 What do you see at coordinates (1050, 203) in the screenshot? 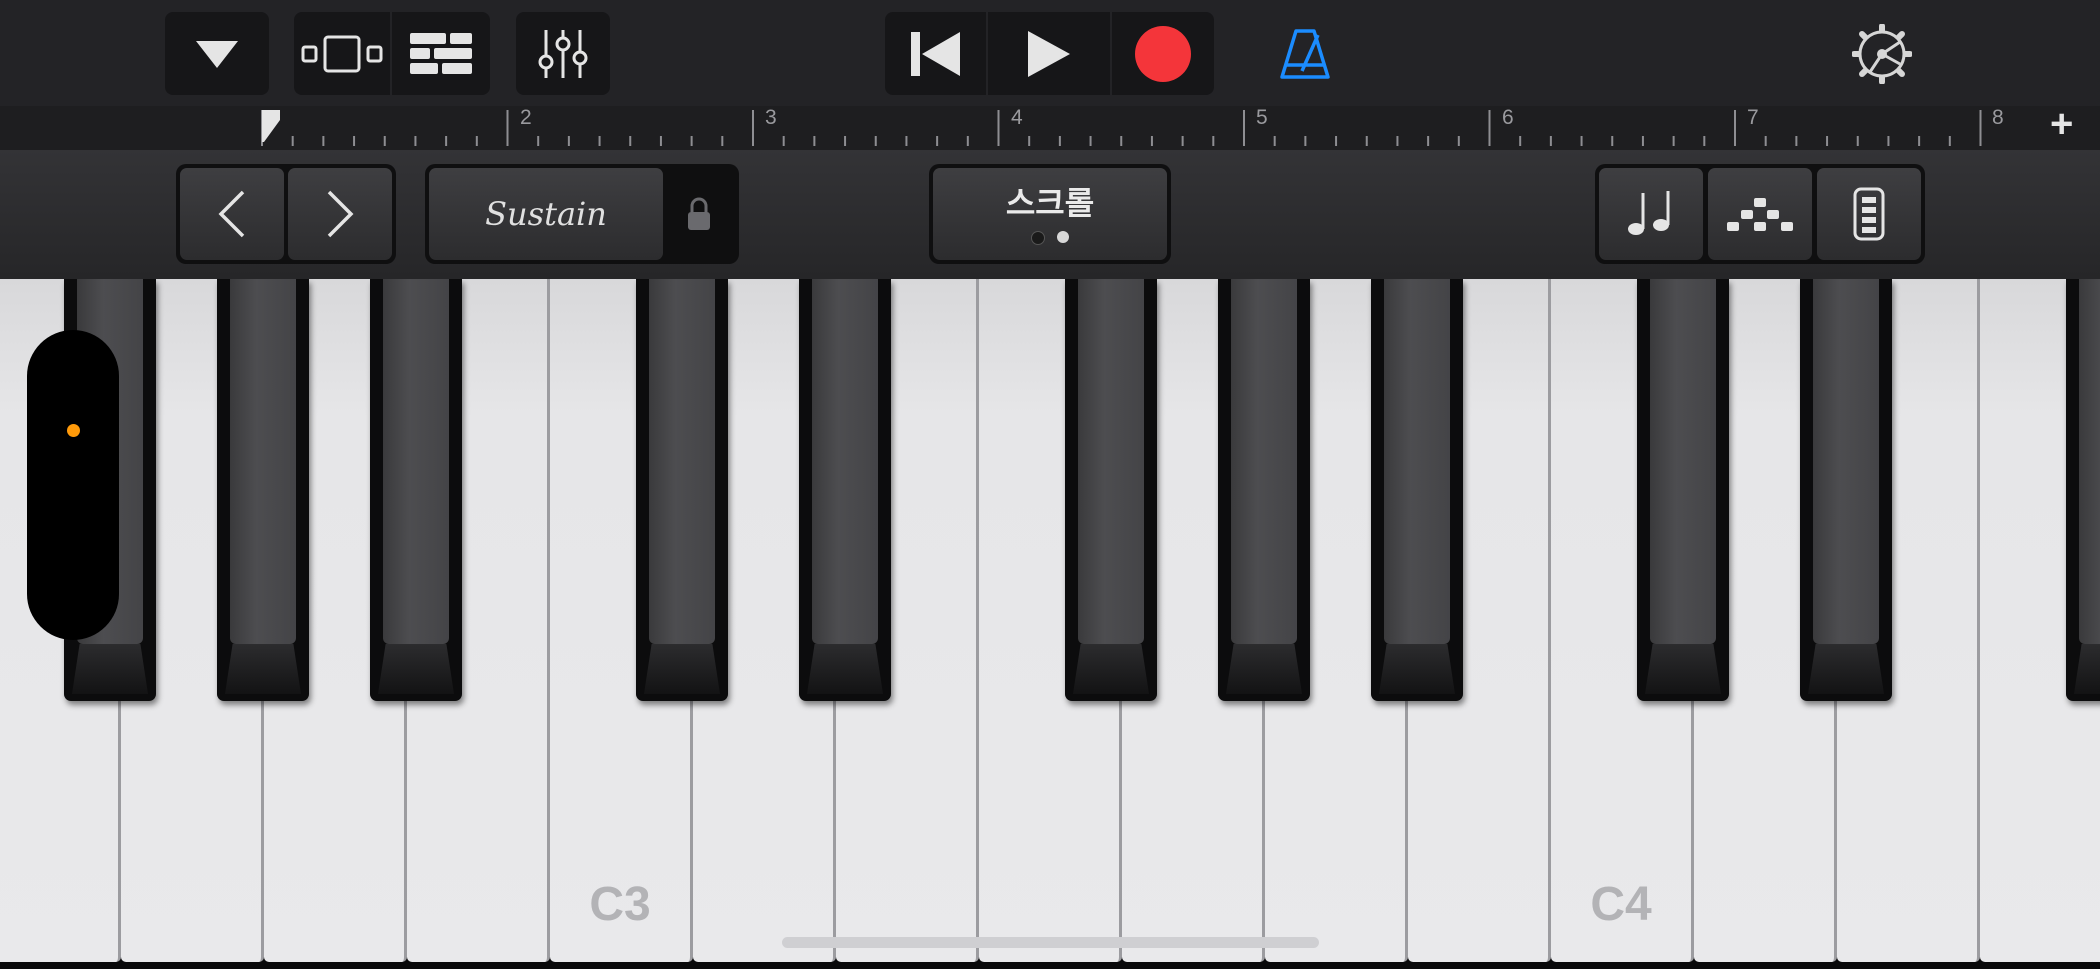
I see `scroll-label: 스크롤` at bounding box center [1050, 203].